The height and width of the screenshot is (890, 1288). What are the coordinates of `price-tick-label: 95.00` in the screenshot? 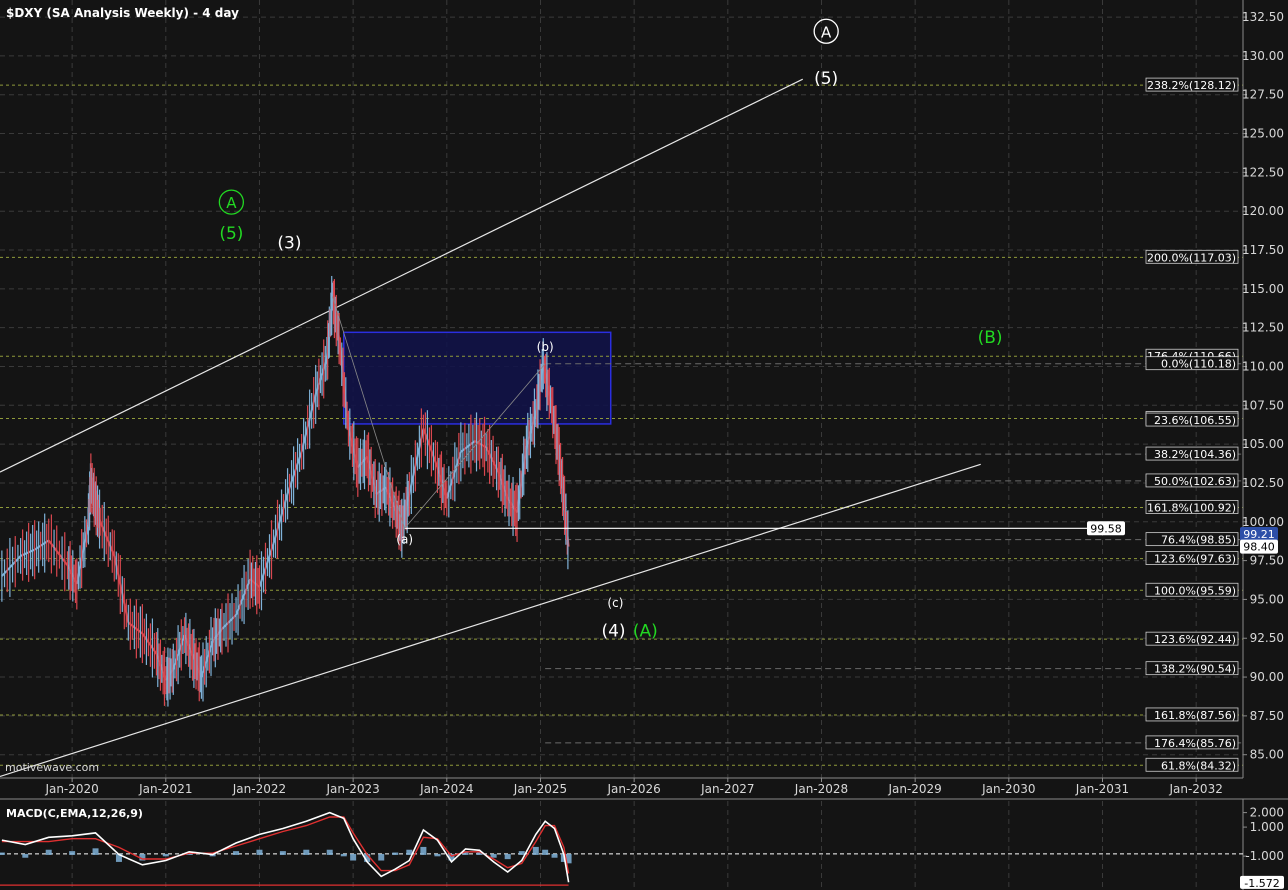 It's located at (1267, 599).